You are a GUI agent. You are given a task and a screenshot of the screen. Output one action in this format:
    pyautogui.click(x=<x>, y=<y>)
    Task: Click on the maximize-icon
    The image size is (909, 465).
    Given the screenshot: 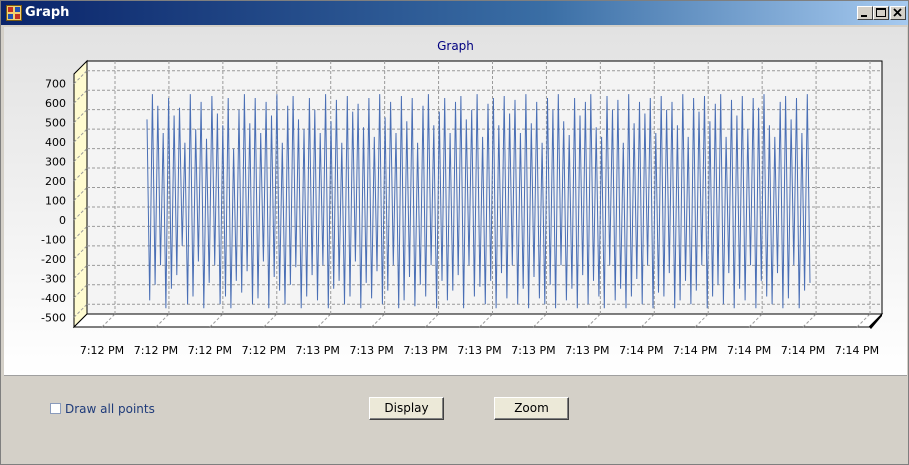 What is the action you would take?
    pyautogui.click(x=881, y=12)
    